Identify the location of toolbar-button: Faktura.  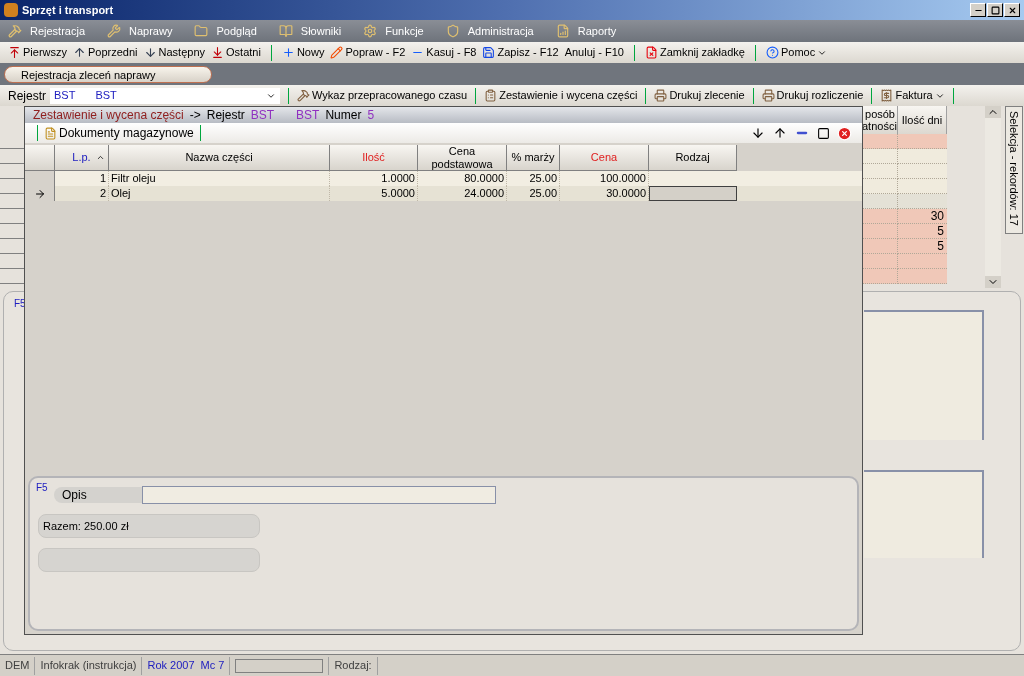
(912, 95).